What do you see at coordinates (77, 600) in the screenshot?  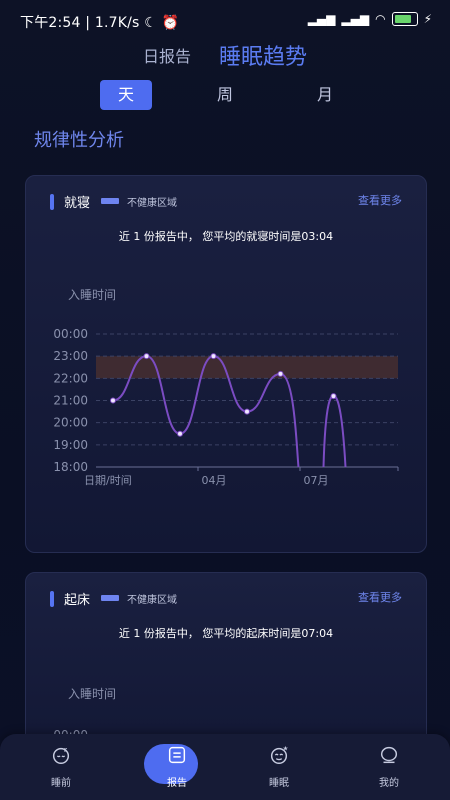 I see `card-title: 起床` at bounding box center [77, 600].